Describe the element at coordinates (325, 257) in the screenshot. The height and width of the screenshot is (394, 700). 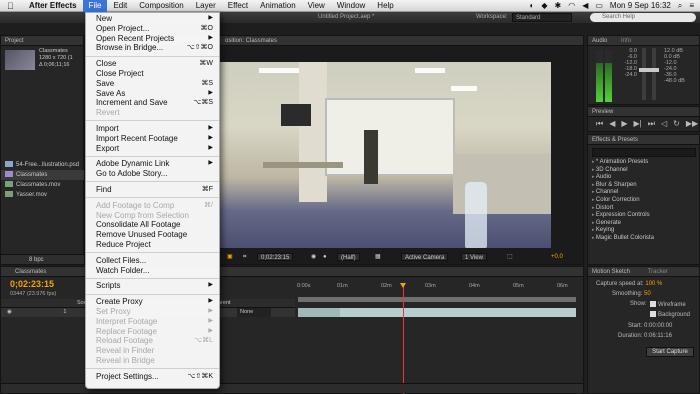
I see `color-channel-icon: ●` at that location.